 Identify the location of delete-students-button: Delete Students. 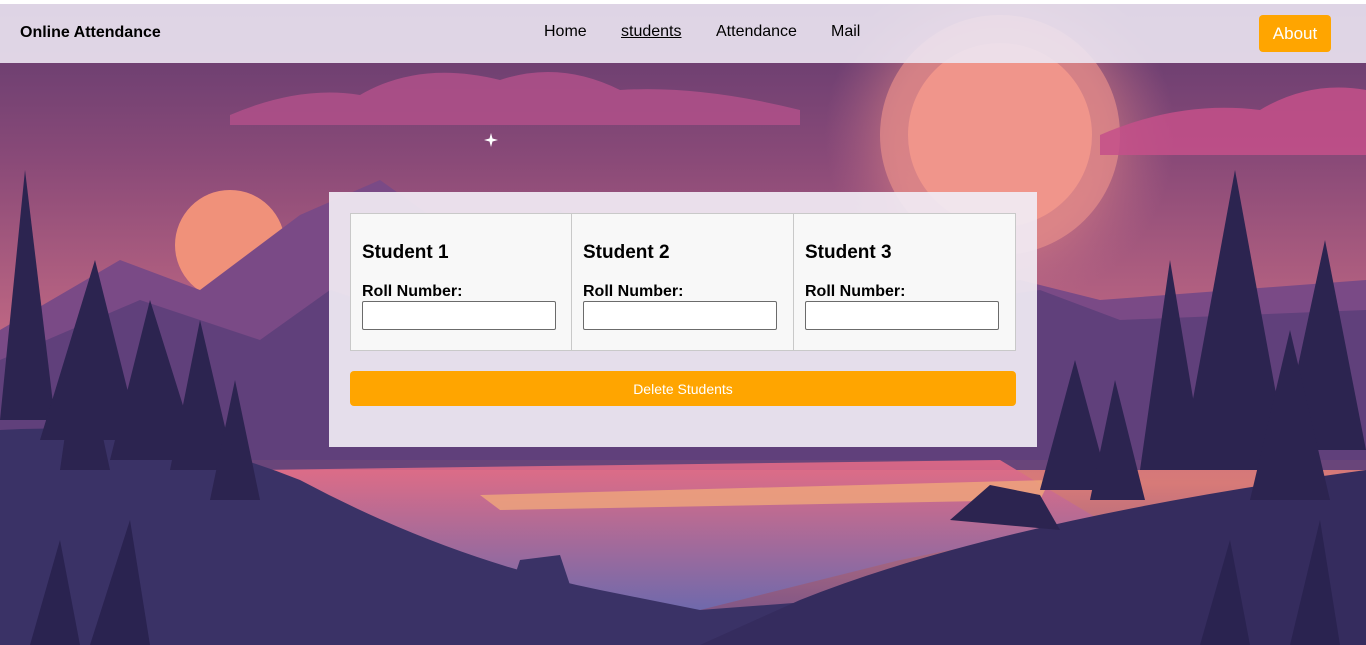
(683, 388).